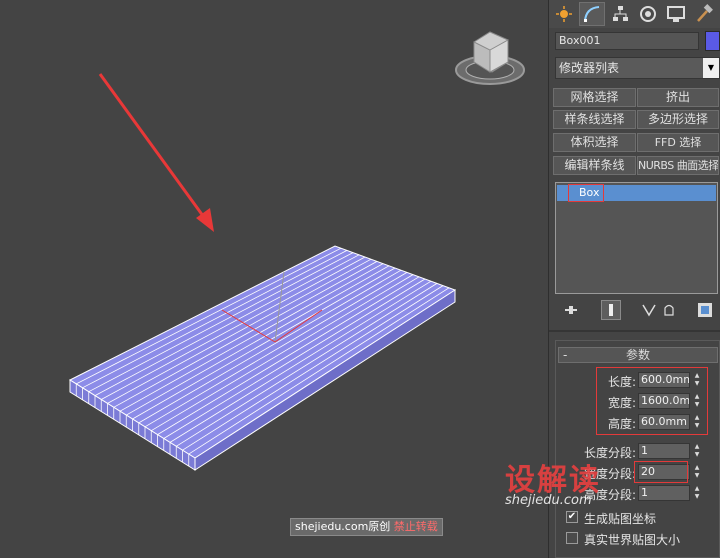 The height and width of the screenshot is (558, 720). Describe the element at coordinates (661, 472) in the screenshot. I see `highlight-width-segs` at that location.